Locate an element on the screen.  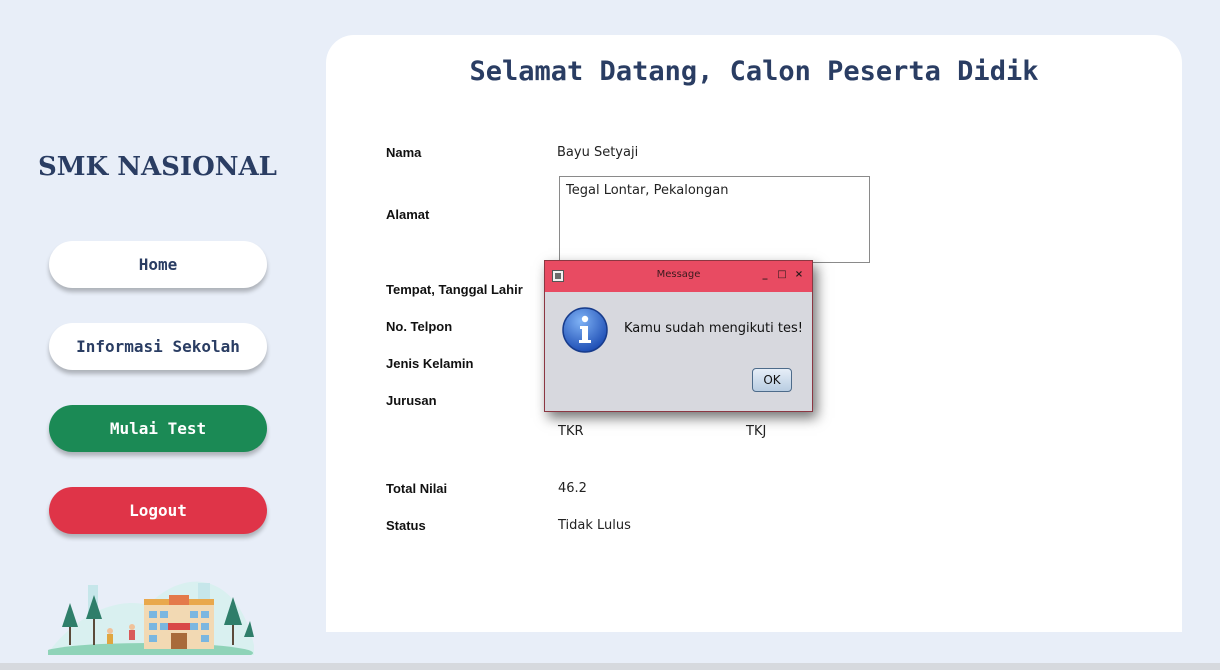
alamat-label: Alamat is located at coordinates (408, 214).